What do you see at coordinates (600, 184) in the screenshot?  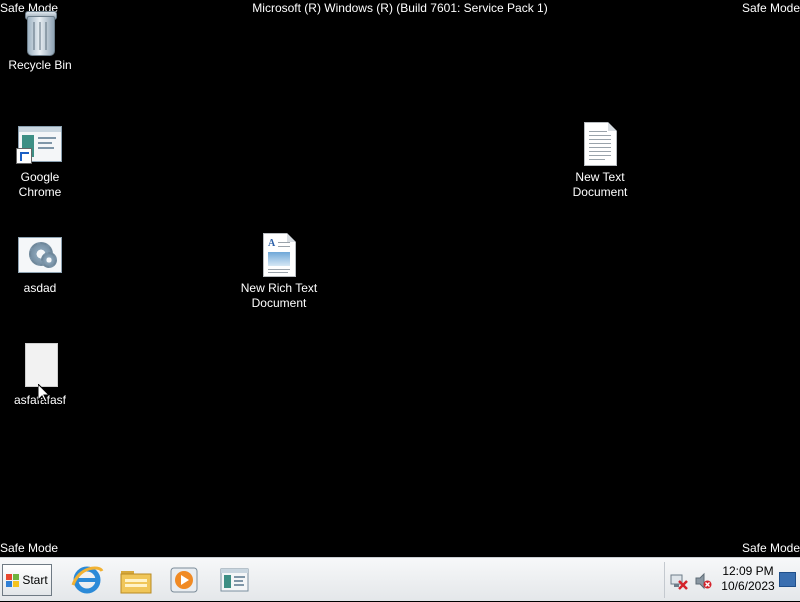 I see `desktop-icon-label: New Text Document` at bounding box center [600, 184].